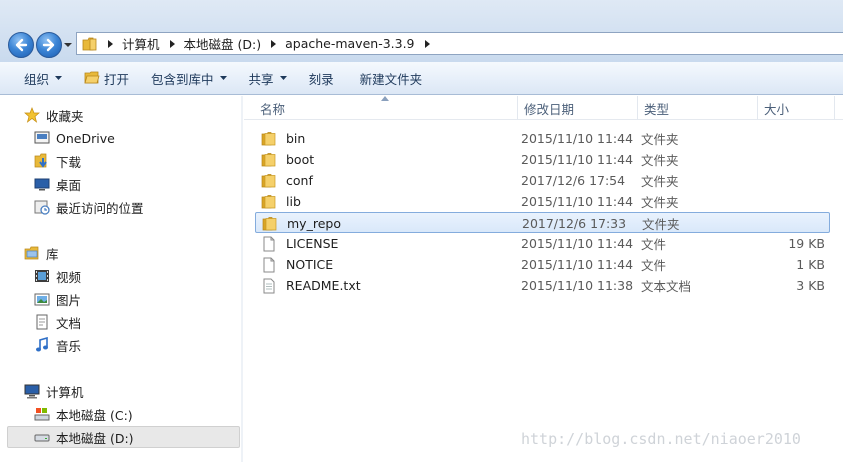 The width and height of the screenshot is (843, 462). What do you see at coordinates (65, 392) in the screenshot?
I see `nav-computer-label: 计算机` at bounding box center [65, 392].